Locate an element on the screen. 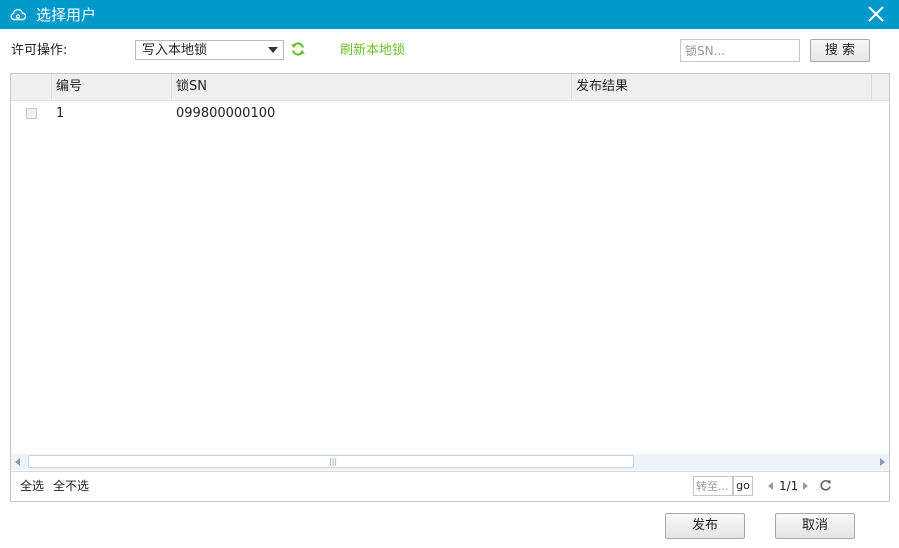 The height and width of the screenshot is (548, 899). close-icon is located at coordinates (876, 14).